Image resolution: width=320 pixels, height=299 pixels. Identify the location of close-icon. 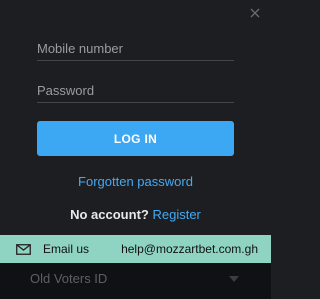
(255, 13).